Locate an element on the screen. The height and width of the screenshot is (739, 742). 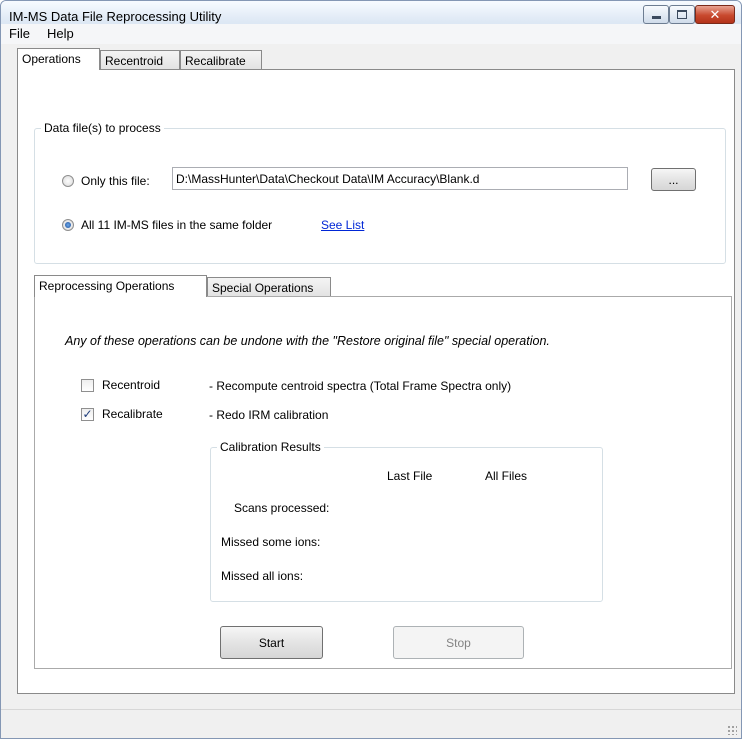
col-last-file: Last File is located at coordinates (410, 476).